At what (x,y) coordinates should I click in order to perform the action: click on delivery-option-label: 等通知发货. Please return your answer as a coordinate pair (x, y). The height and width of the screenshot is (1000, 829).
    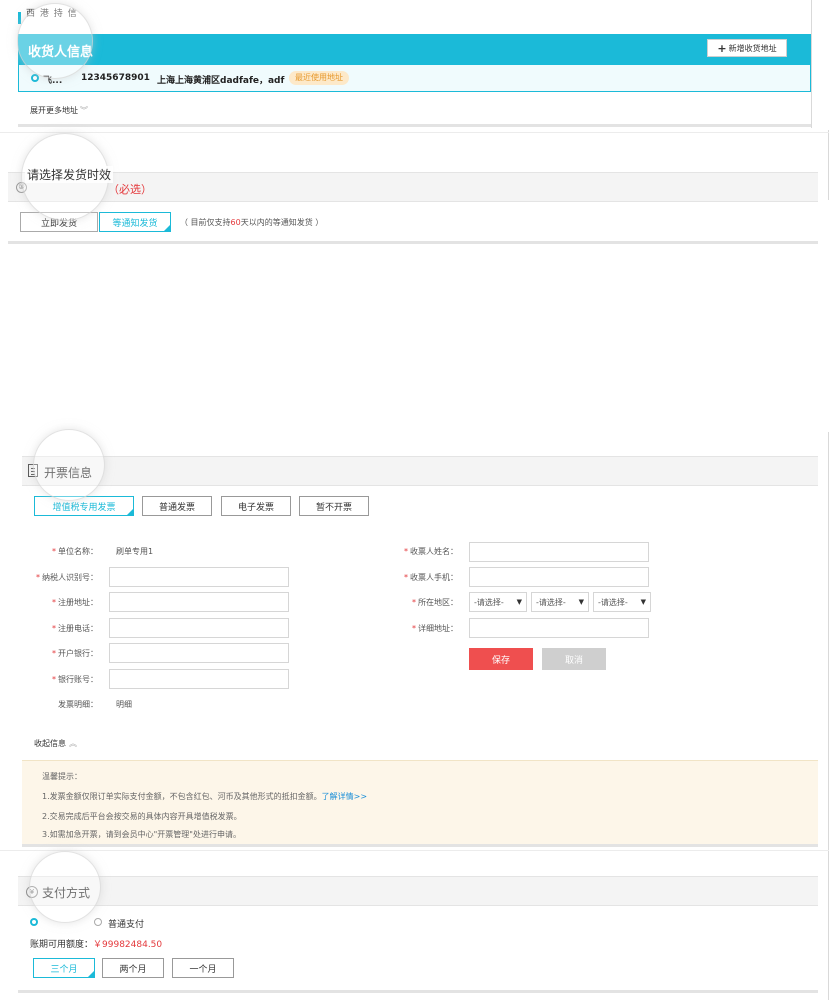
    Looking at the image, I should click on (135, 223).